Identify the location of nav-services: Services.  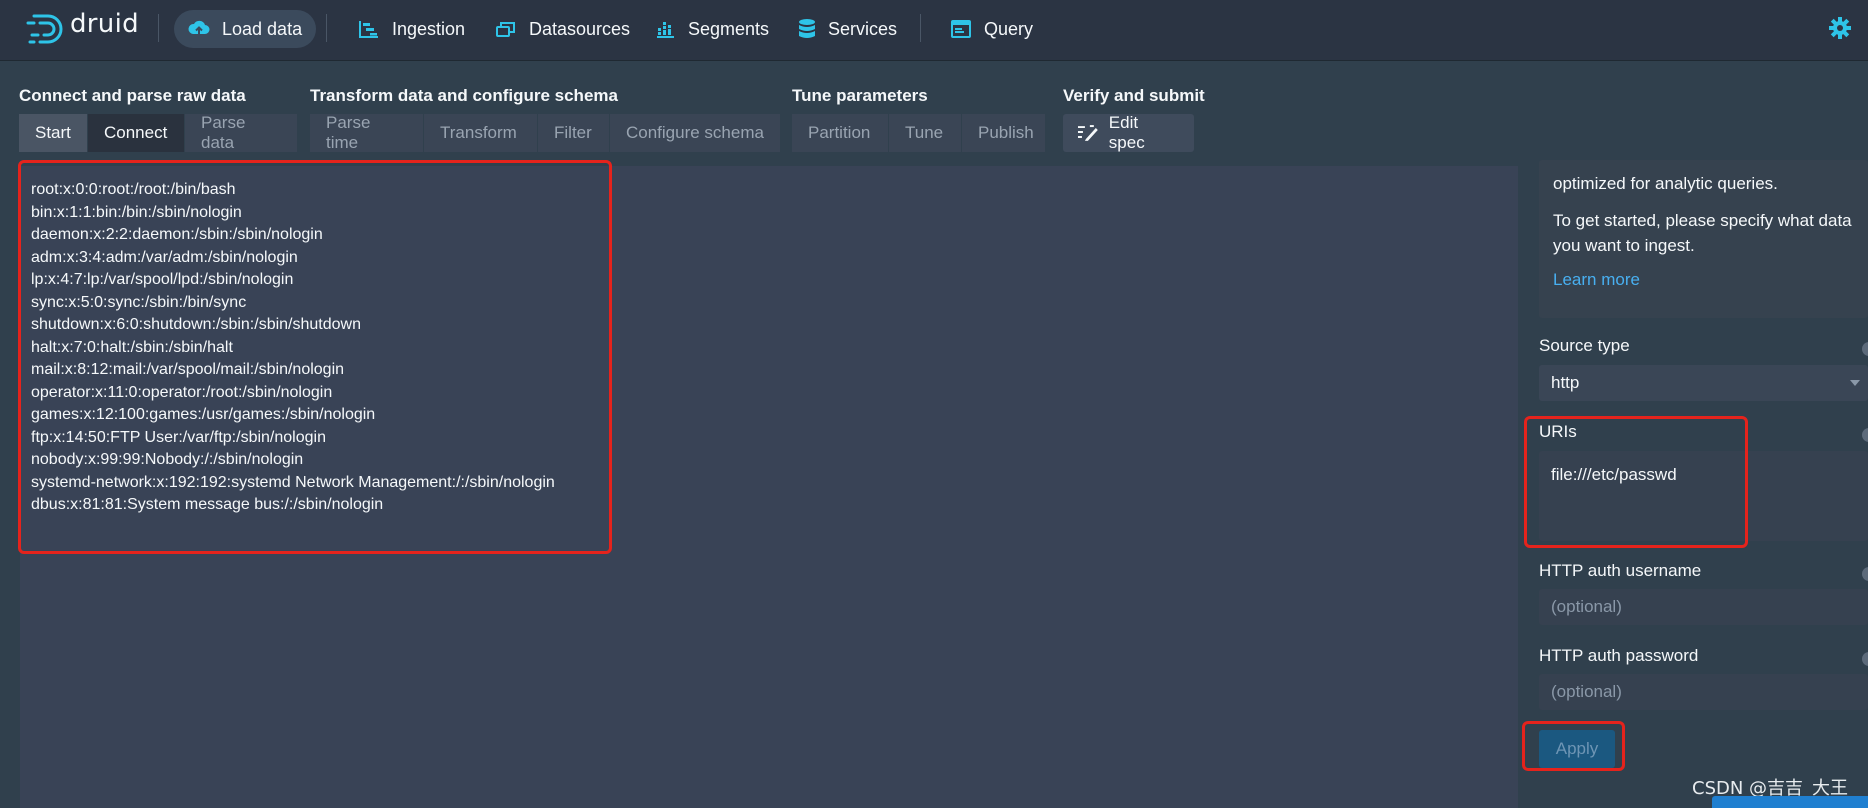
(847, 29).